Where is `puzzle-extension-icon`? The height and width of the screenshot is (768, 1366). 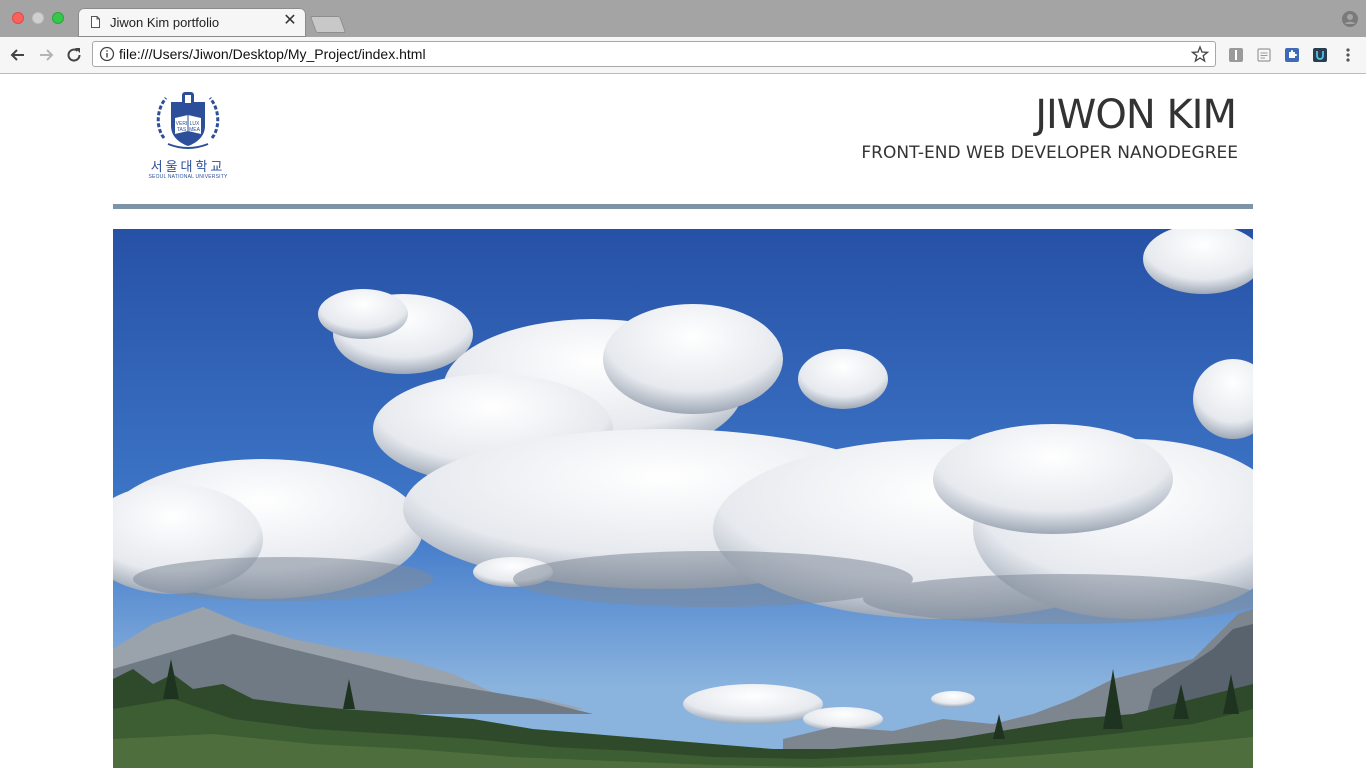 puzzle-extension-icon is located at coordinates (1292, 55).